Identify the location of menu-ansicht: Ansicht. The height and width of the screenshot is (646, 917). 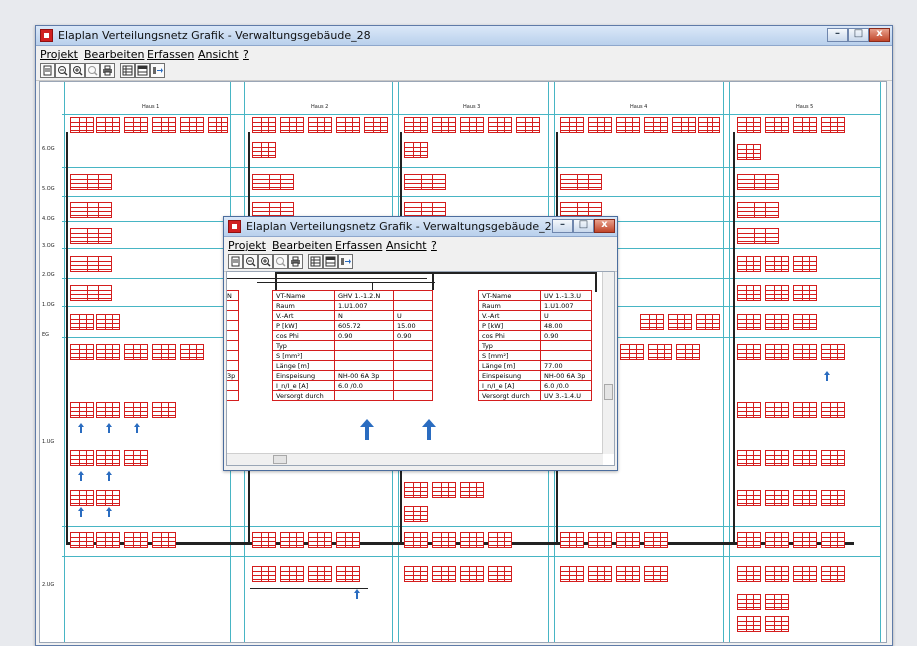
(406, 245).